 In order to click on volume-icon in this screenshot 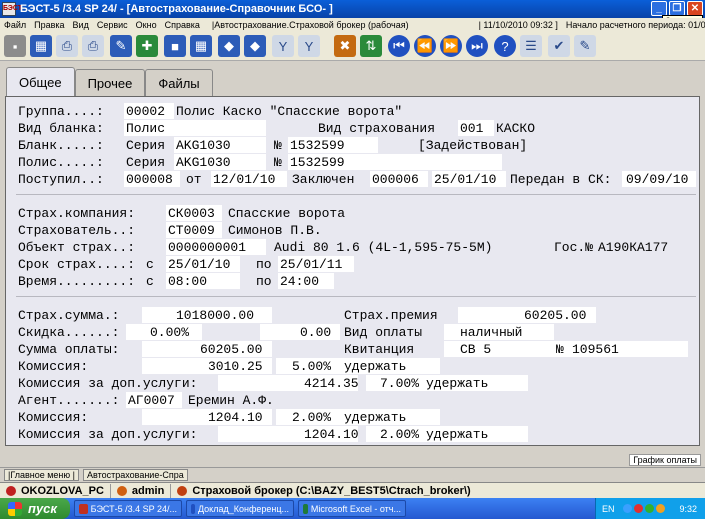, I will do `click(660, 508)`.